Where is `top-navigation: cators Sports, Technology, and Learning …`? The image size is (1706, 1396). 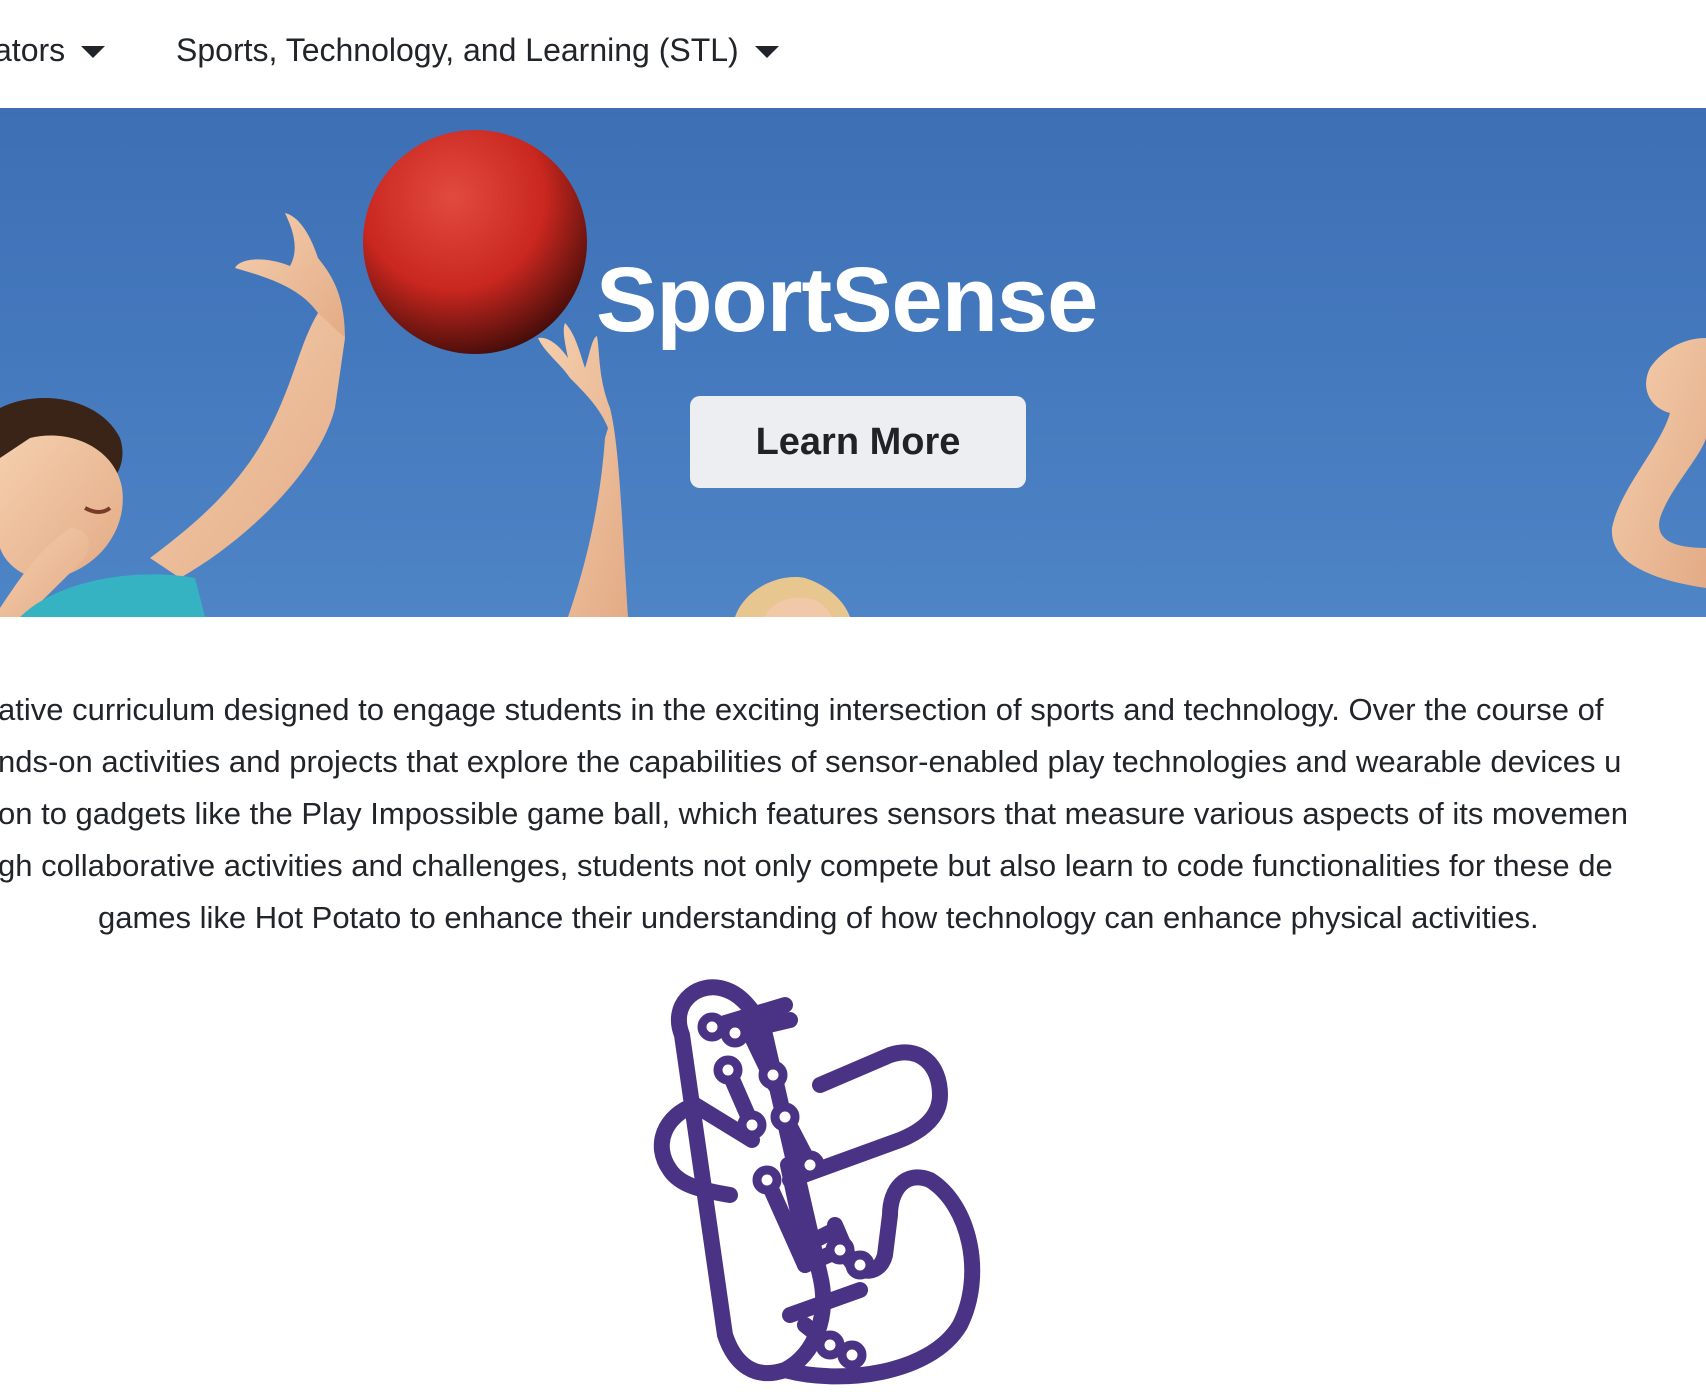 top-navigation: cators Sports, Technology, and Learning … is located at coordinates (853, 54).